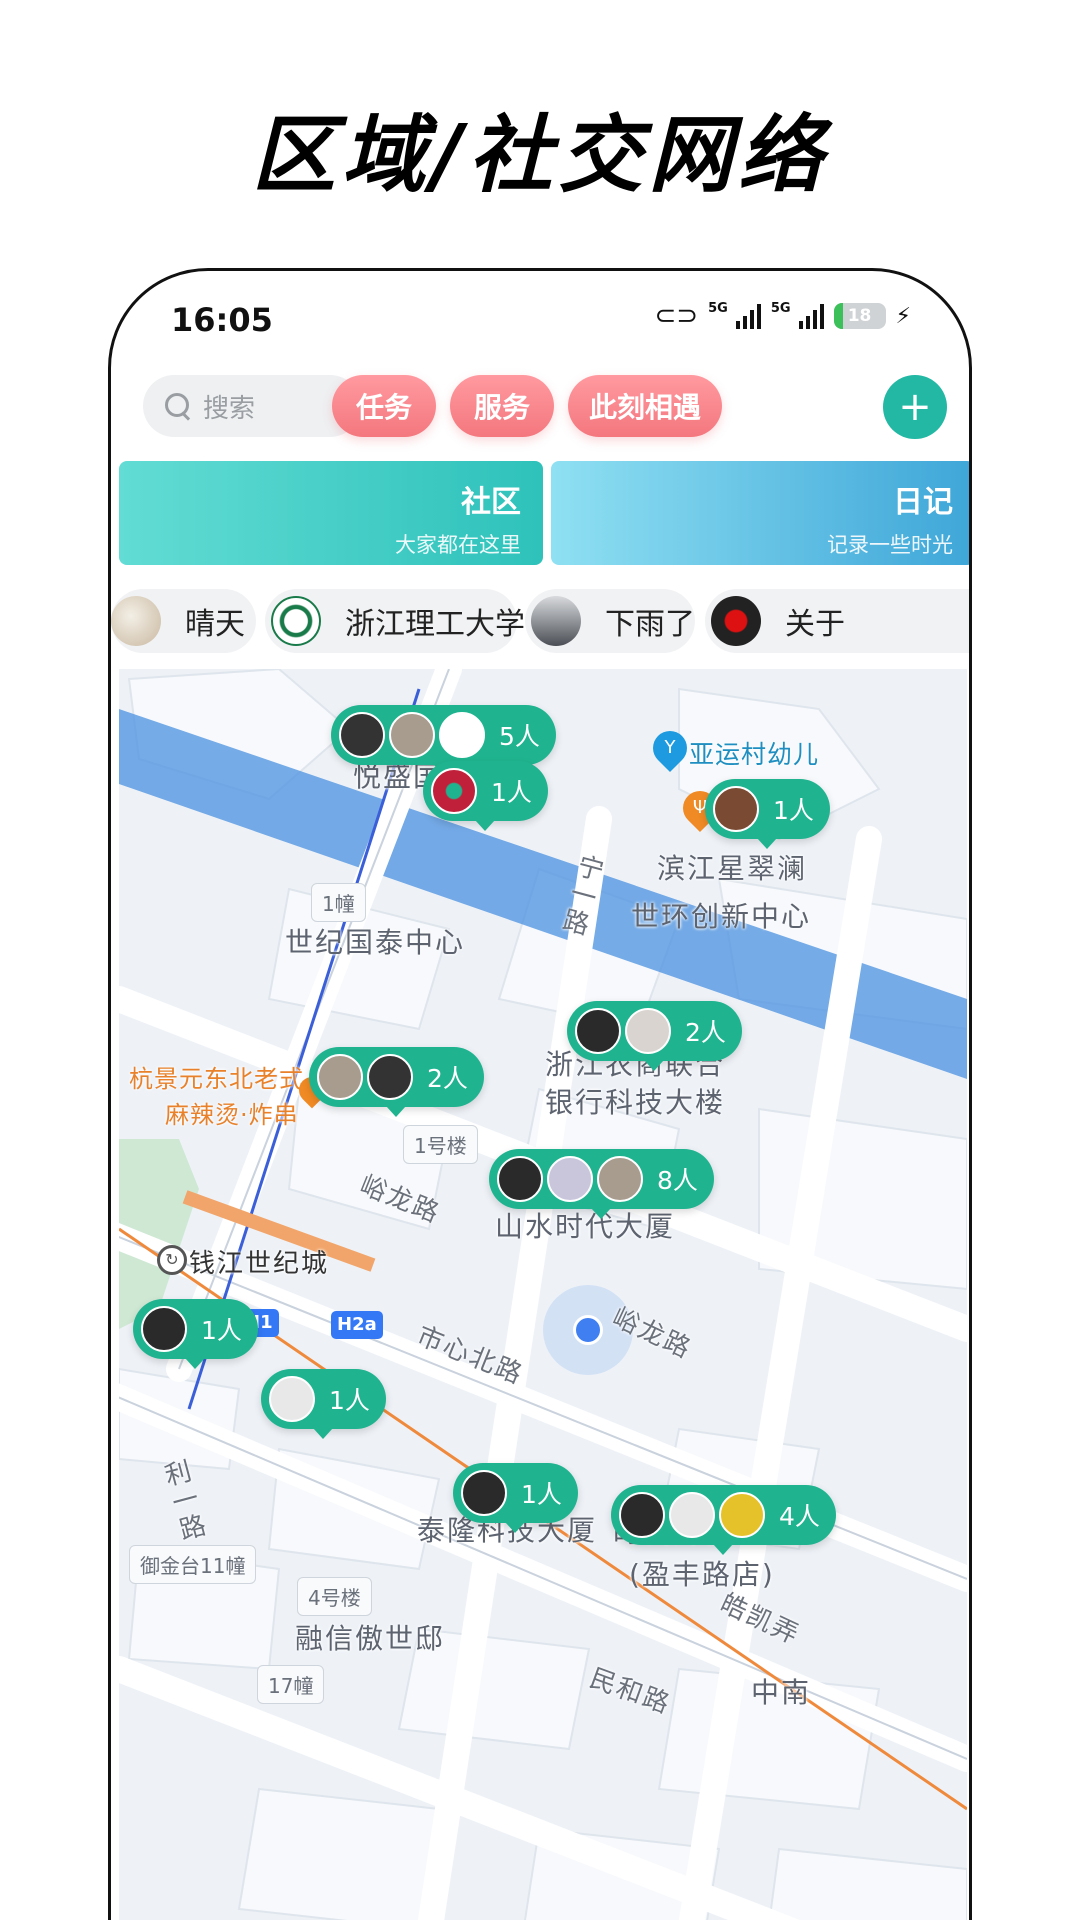  Describe the element at coordinates (519, 736) in the screenshot. I see `cluster-count: 5人` at that location.